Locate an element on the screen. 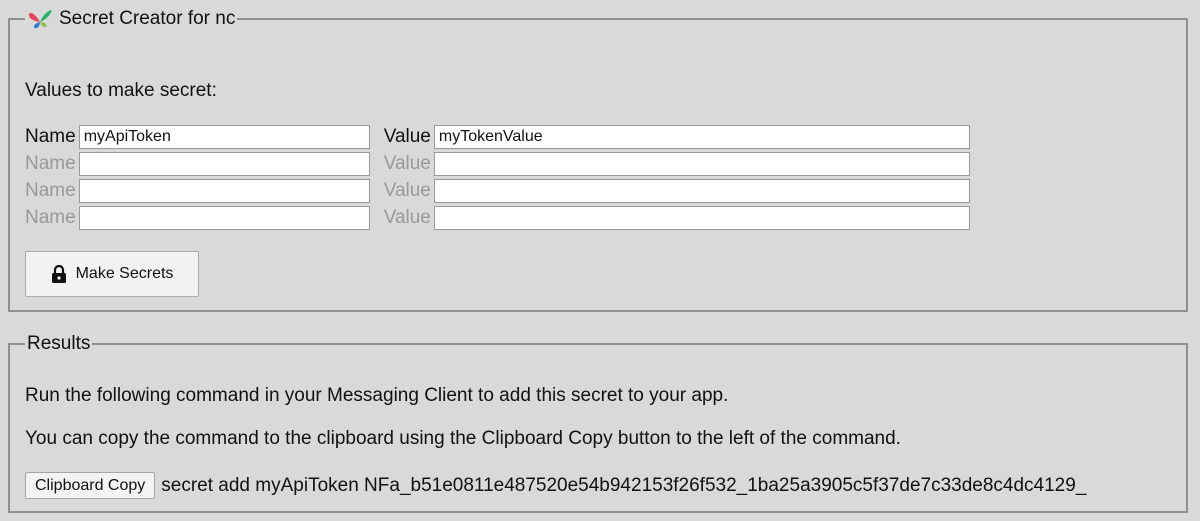 Image resolution: width=1200 pixels, height=521 pixels. secret-creator-title: Secret Creator for nc is located at coordinates (147, 18).